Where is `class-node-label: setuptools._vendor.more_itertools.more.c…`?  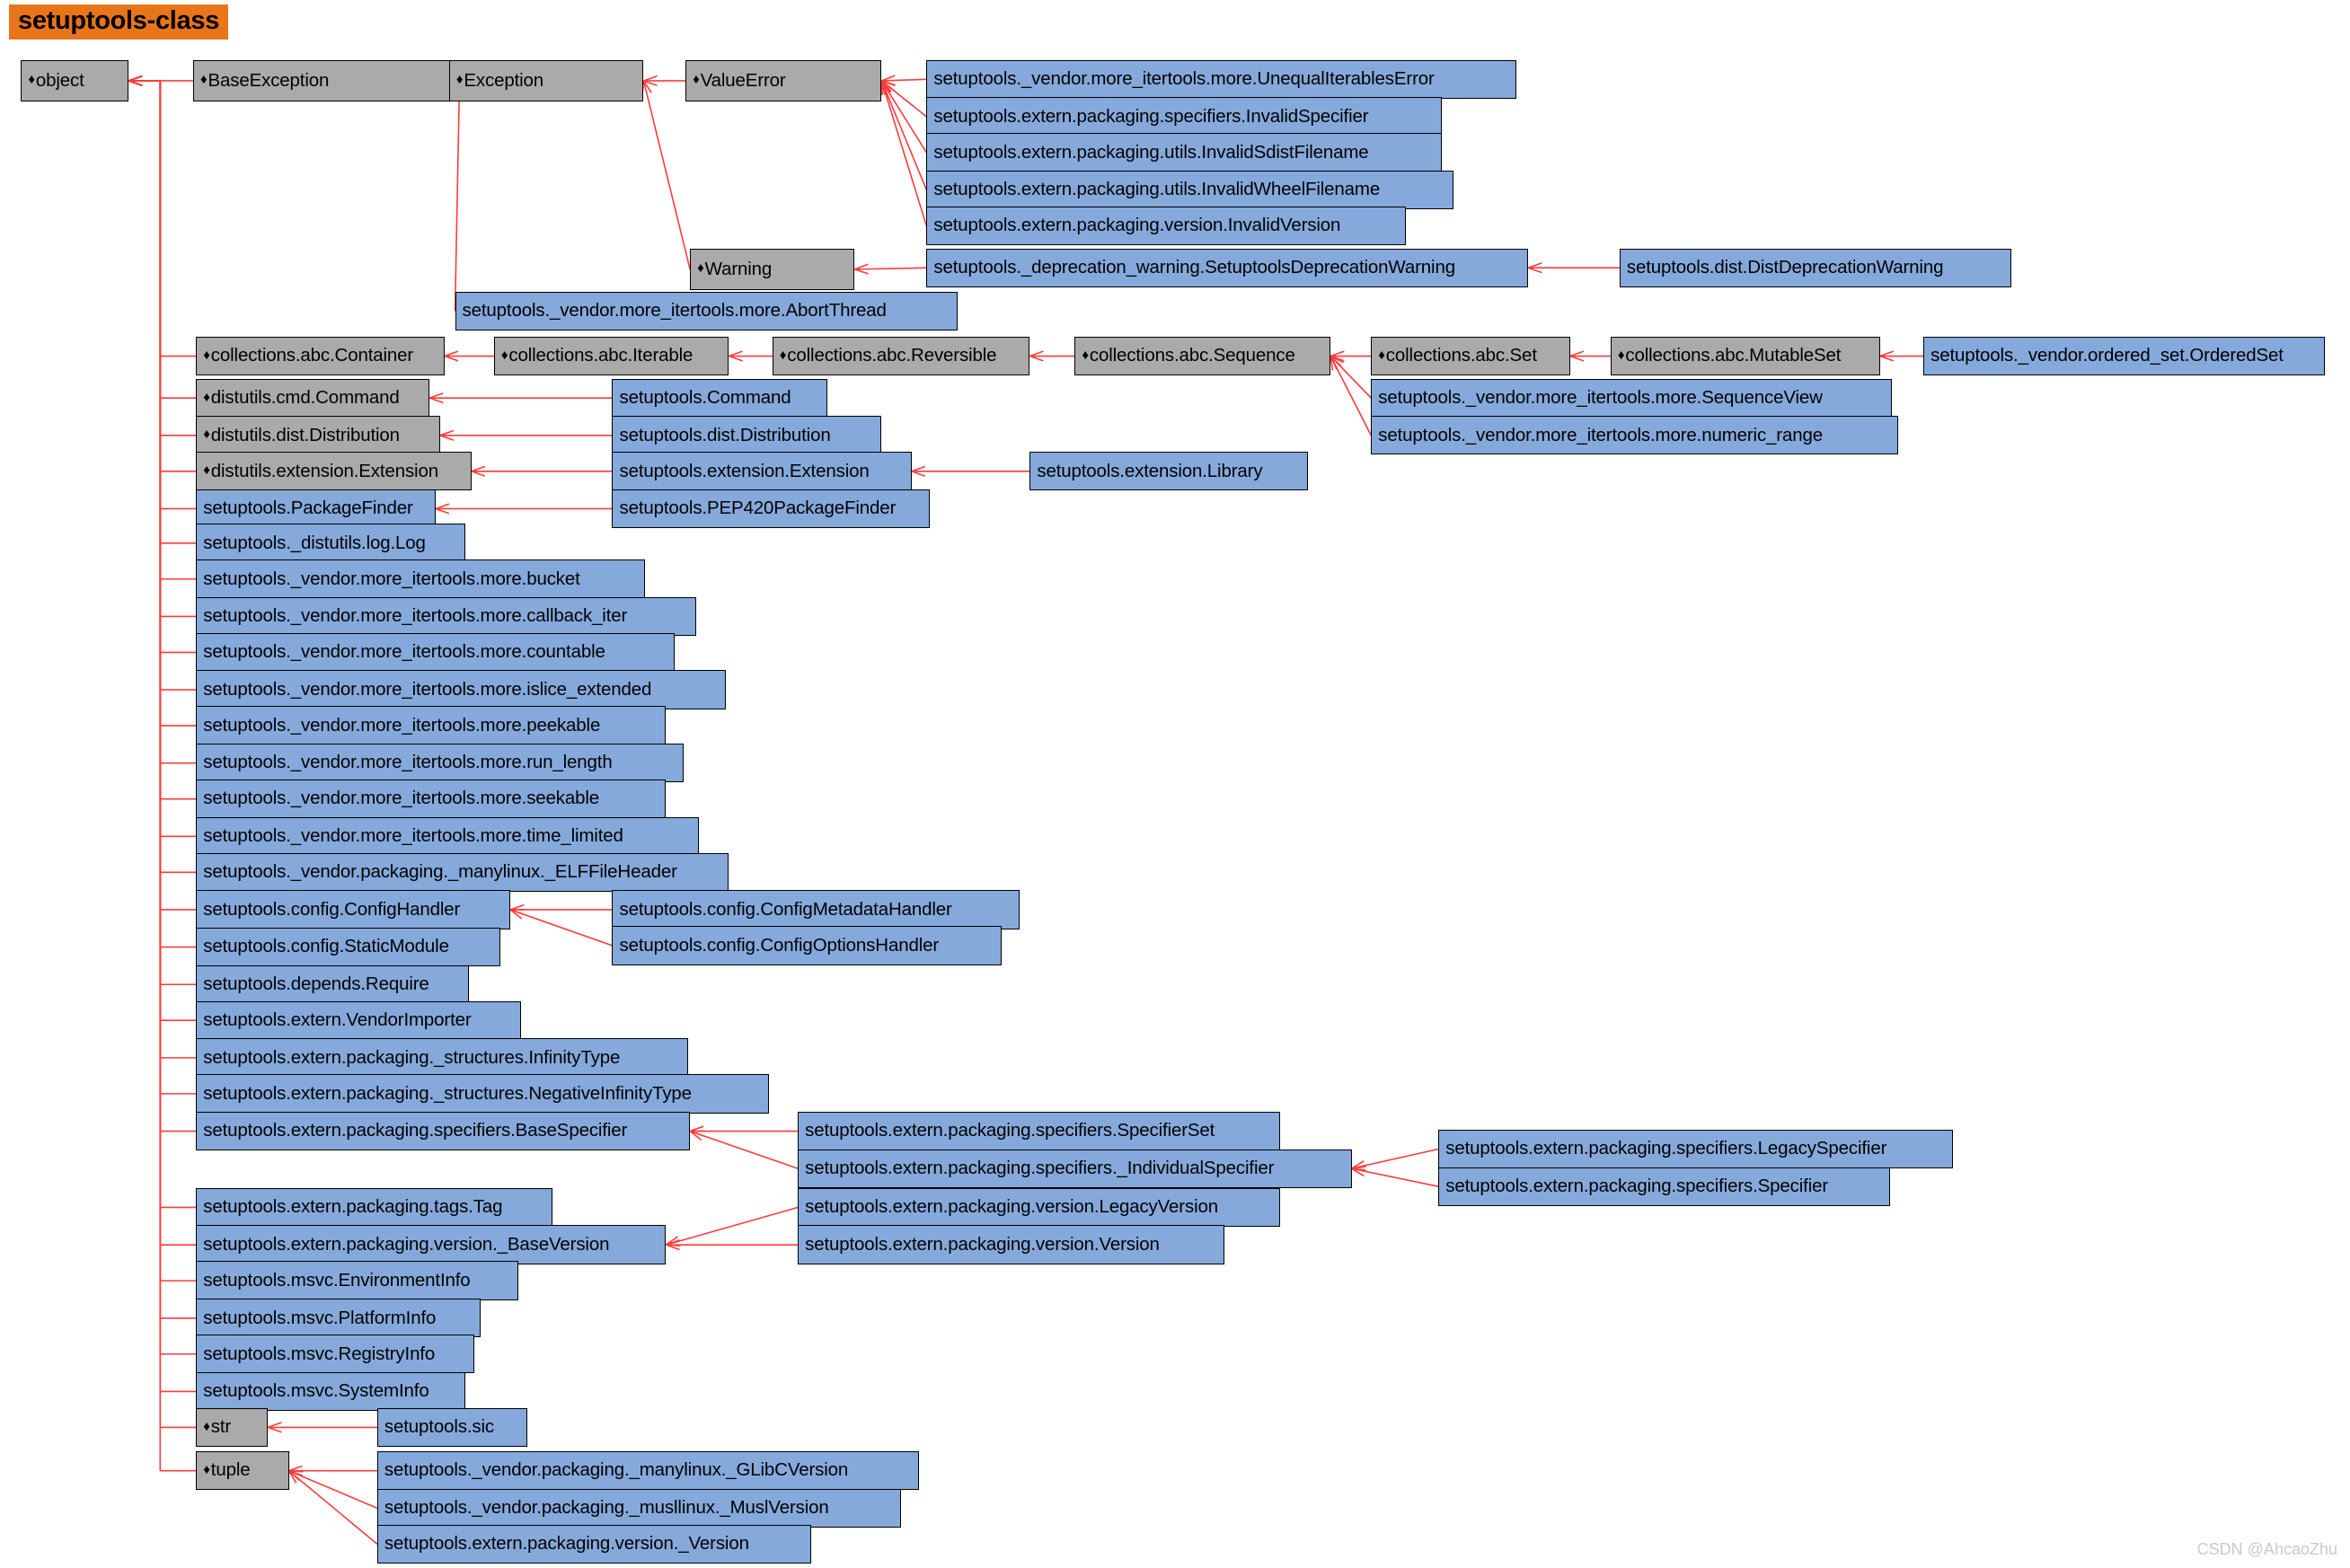 class-node-label: setuptools._vendor.more_itertools.more.c… is located at coordinates (404, 652).